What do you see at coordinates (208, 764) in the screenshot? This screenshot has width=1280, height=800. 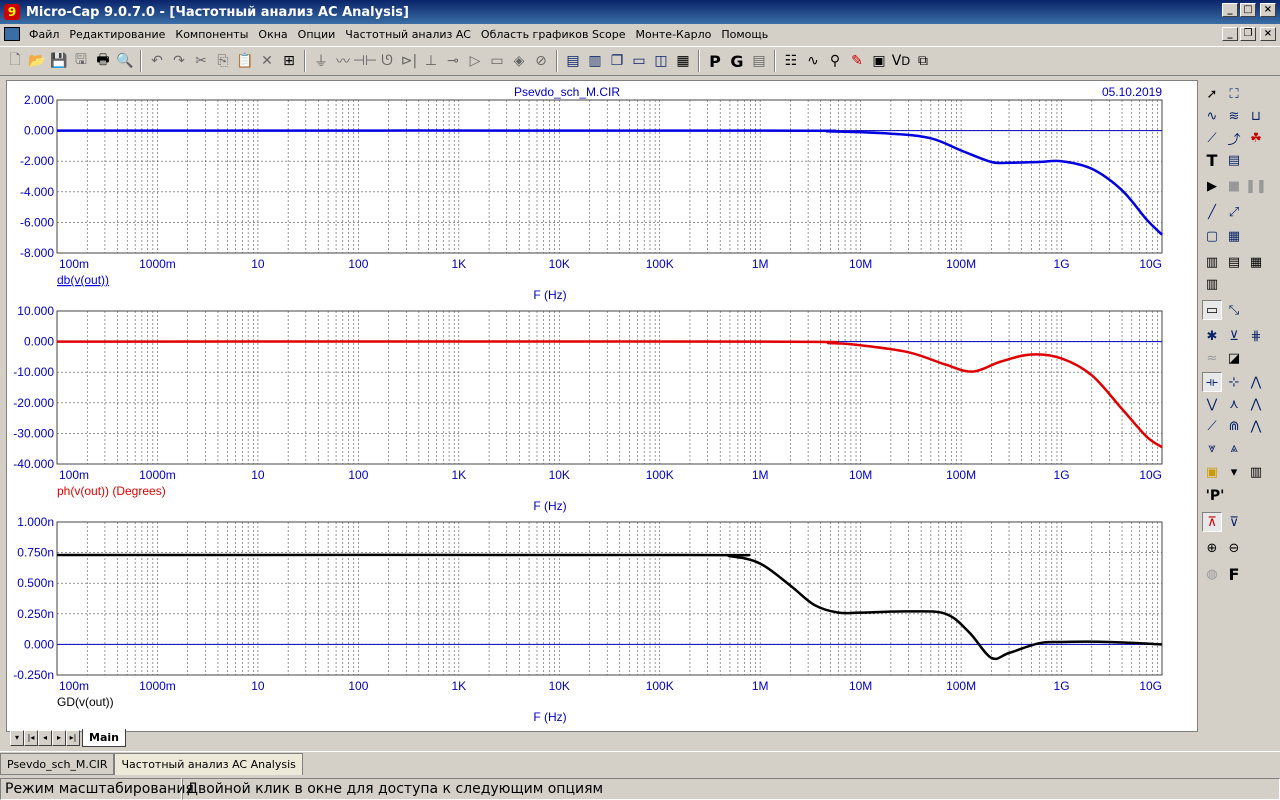 I see `doc-tab-ac-analysis: Частотный анализ AC Analysis` at bounding box center [208, 764].